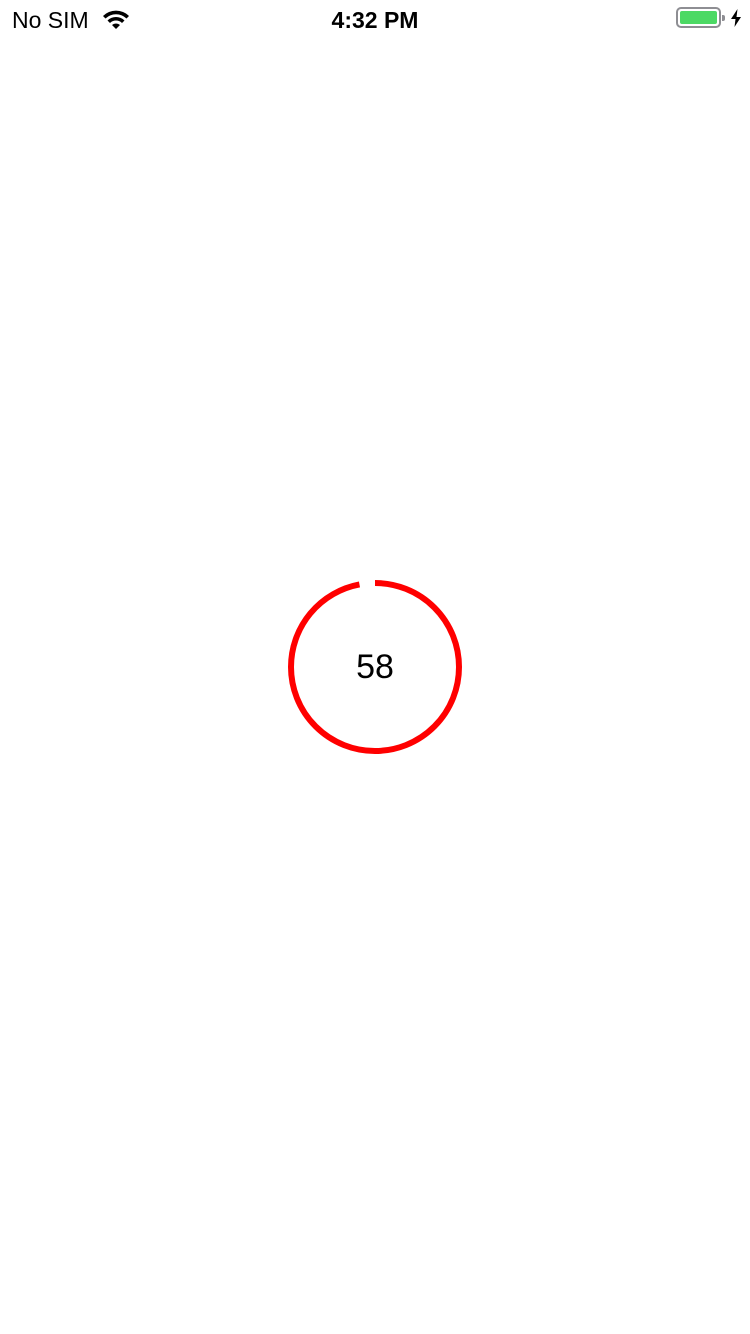 The height and width of the screenshot is (1334, 750). What do you see at coordinates (723, 18) in the screenshot?
I see `battery-cap` at bounding box center [723, 18].